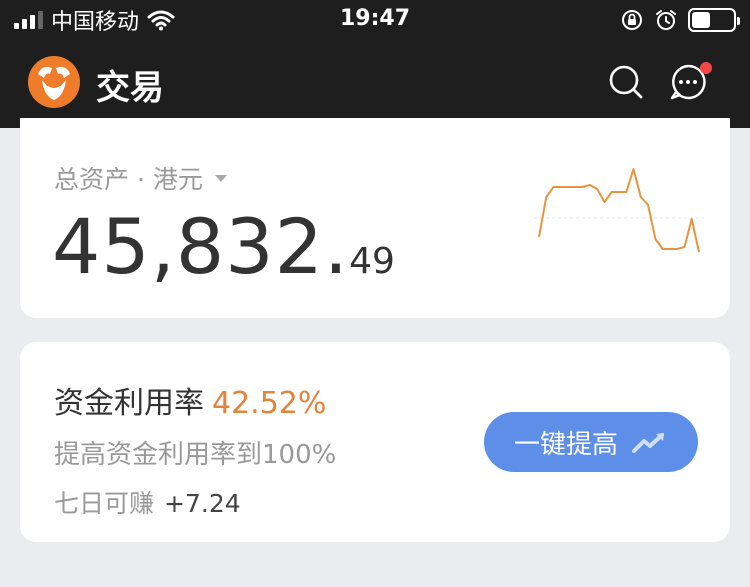  I want to click on utilization-title: 资金利用率 42.52%, so click(190, 400).